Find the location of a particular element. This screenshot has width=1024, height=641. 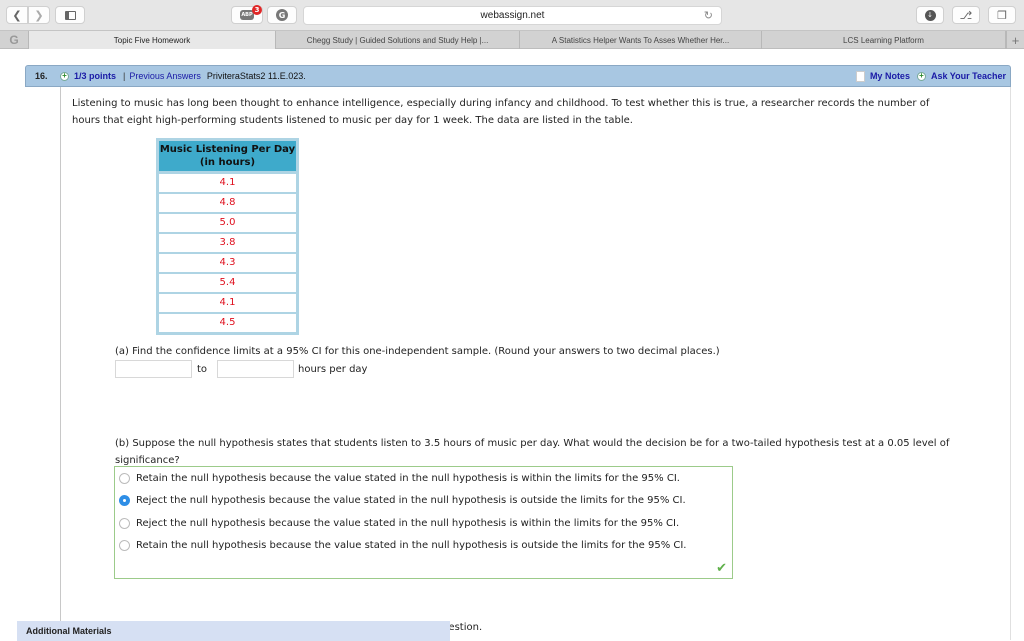

grammarly-icon: G is located at coordinates (282, 15).